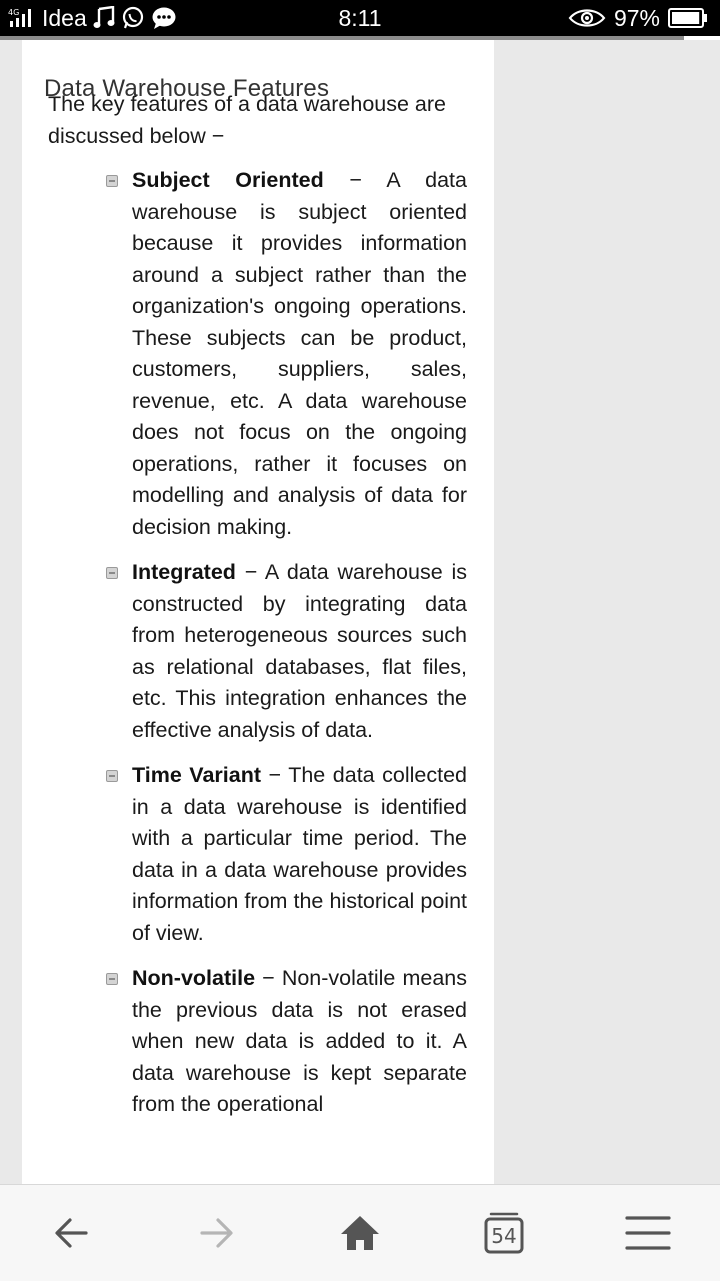 This screenshot has height=1281, width=720. I want to click on tabs-button: 54, so click(504, 1233).